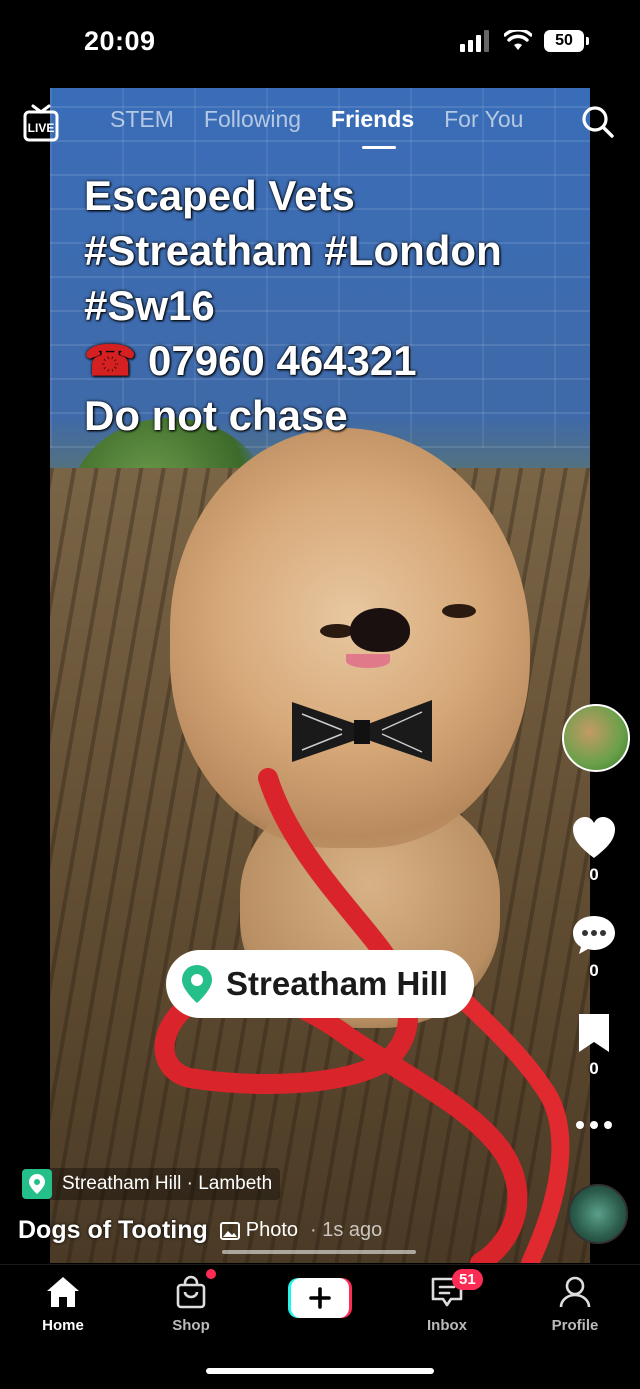 This screenshot has width=640, height=1389. I want to click on caption-line: Do not chase, so click(216, 415).